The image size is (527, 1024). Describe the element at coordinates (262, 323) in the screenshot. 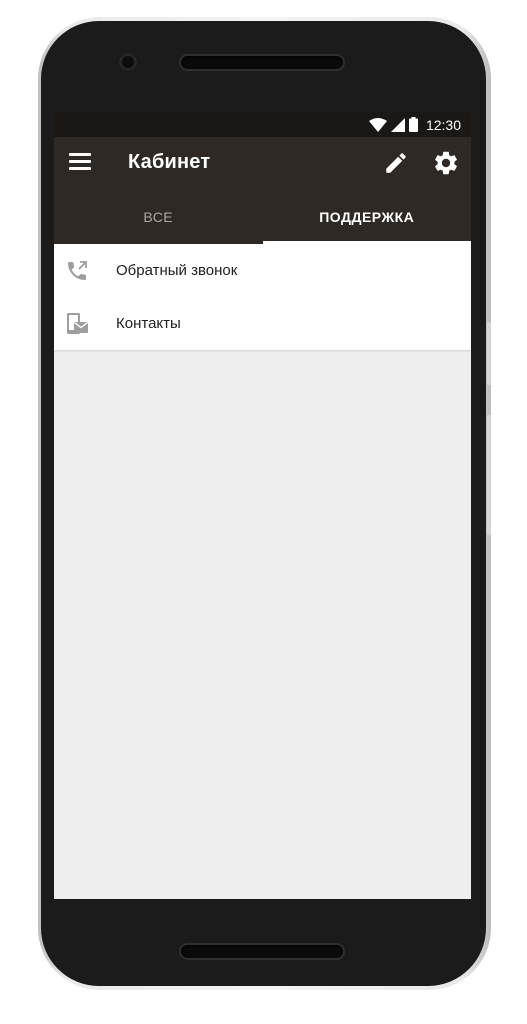

I see `list-item-contacts: Контакты` at that location.